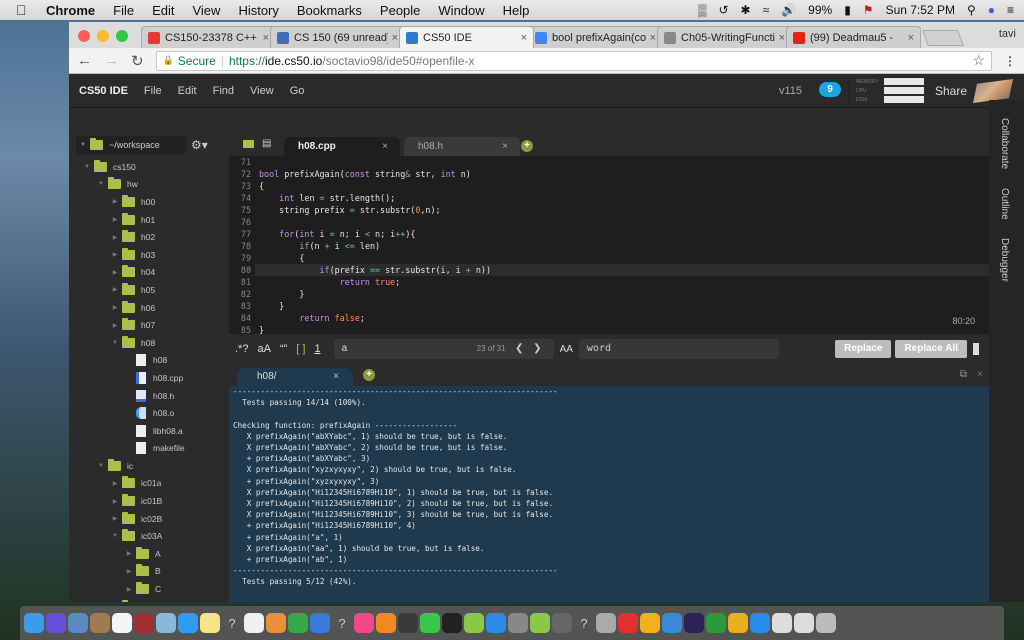  Describe the element at coordinates (149, 378) in the screenshot. I see `tree-item: h08.cpp` at that location.